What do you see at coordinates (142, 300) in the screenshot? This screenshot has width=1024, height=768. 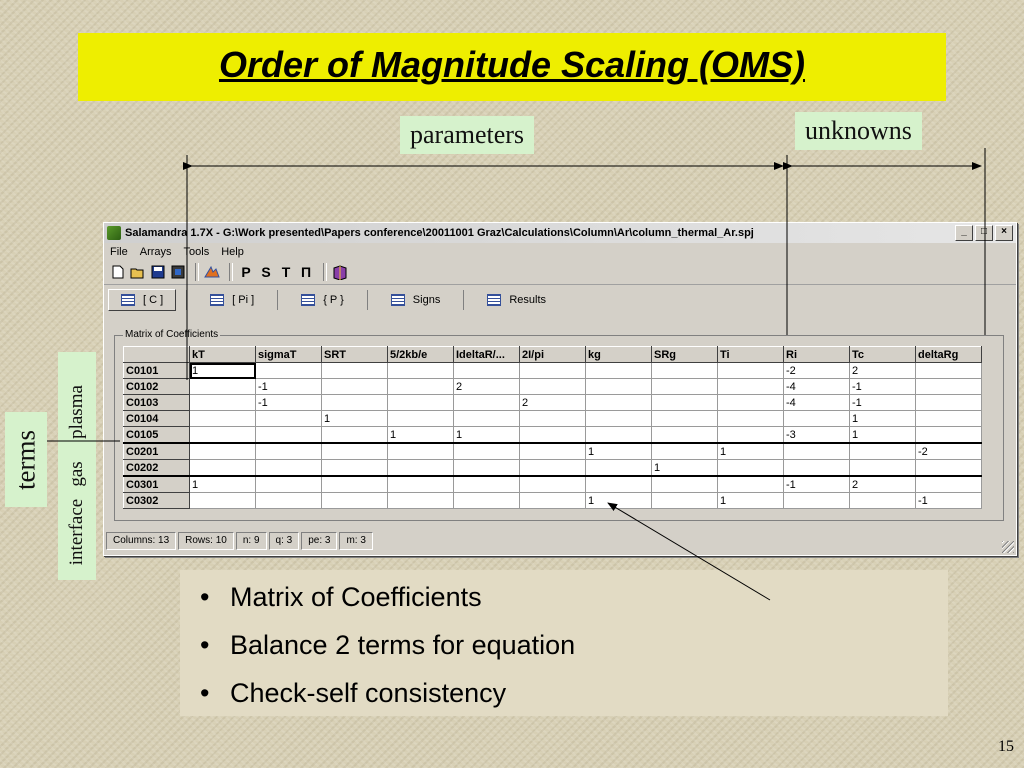 I see `tab-c: [ C ]` at bounding box center [142, 300].